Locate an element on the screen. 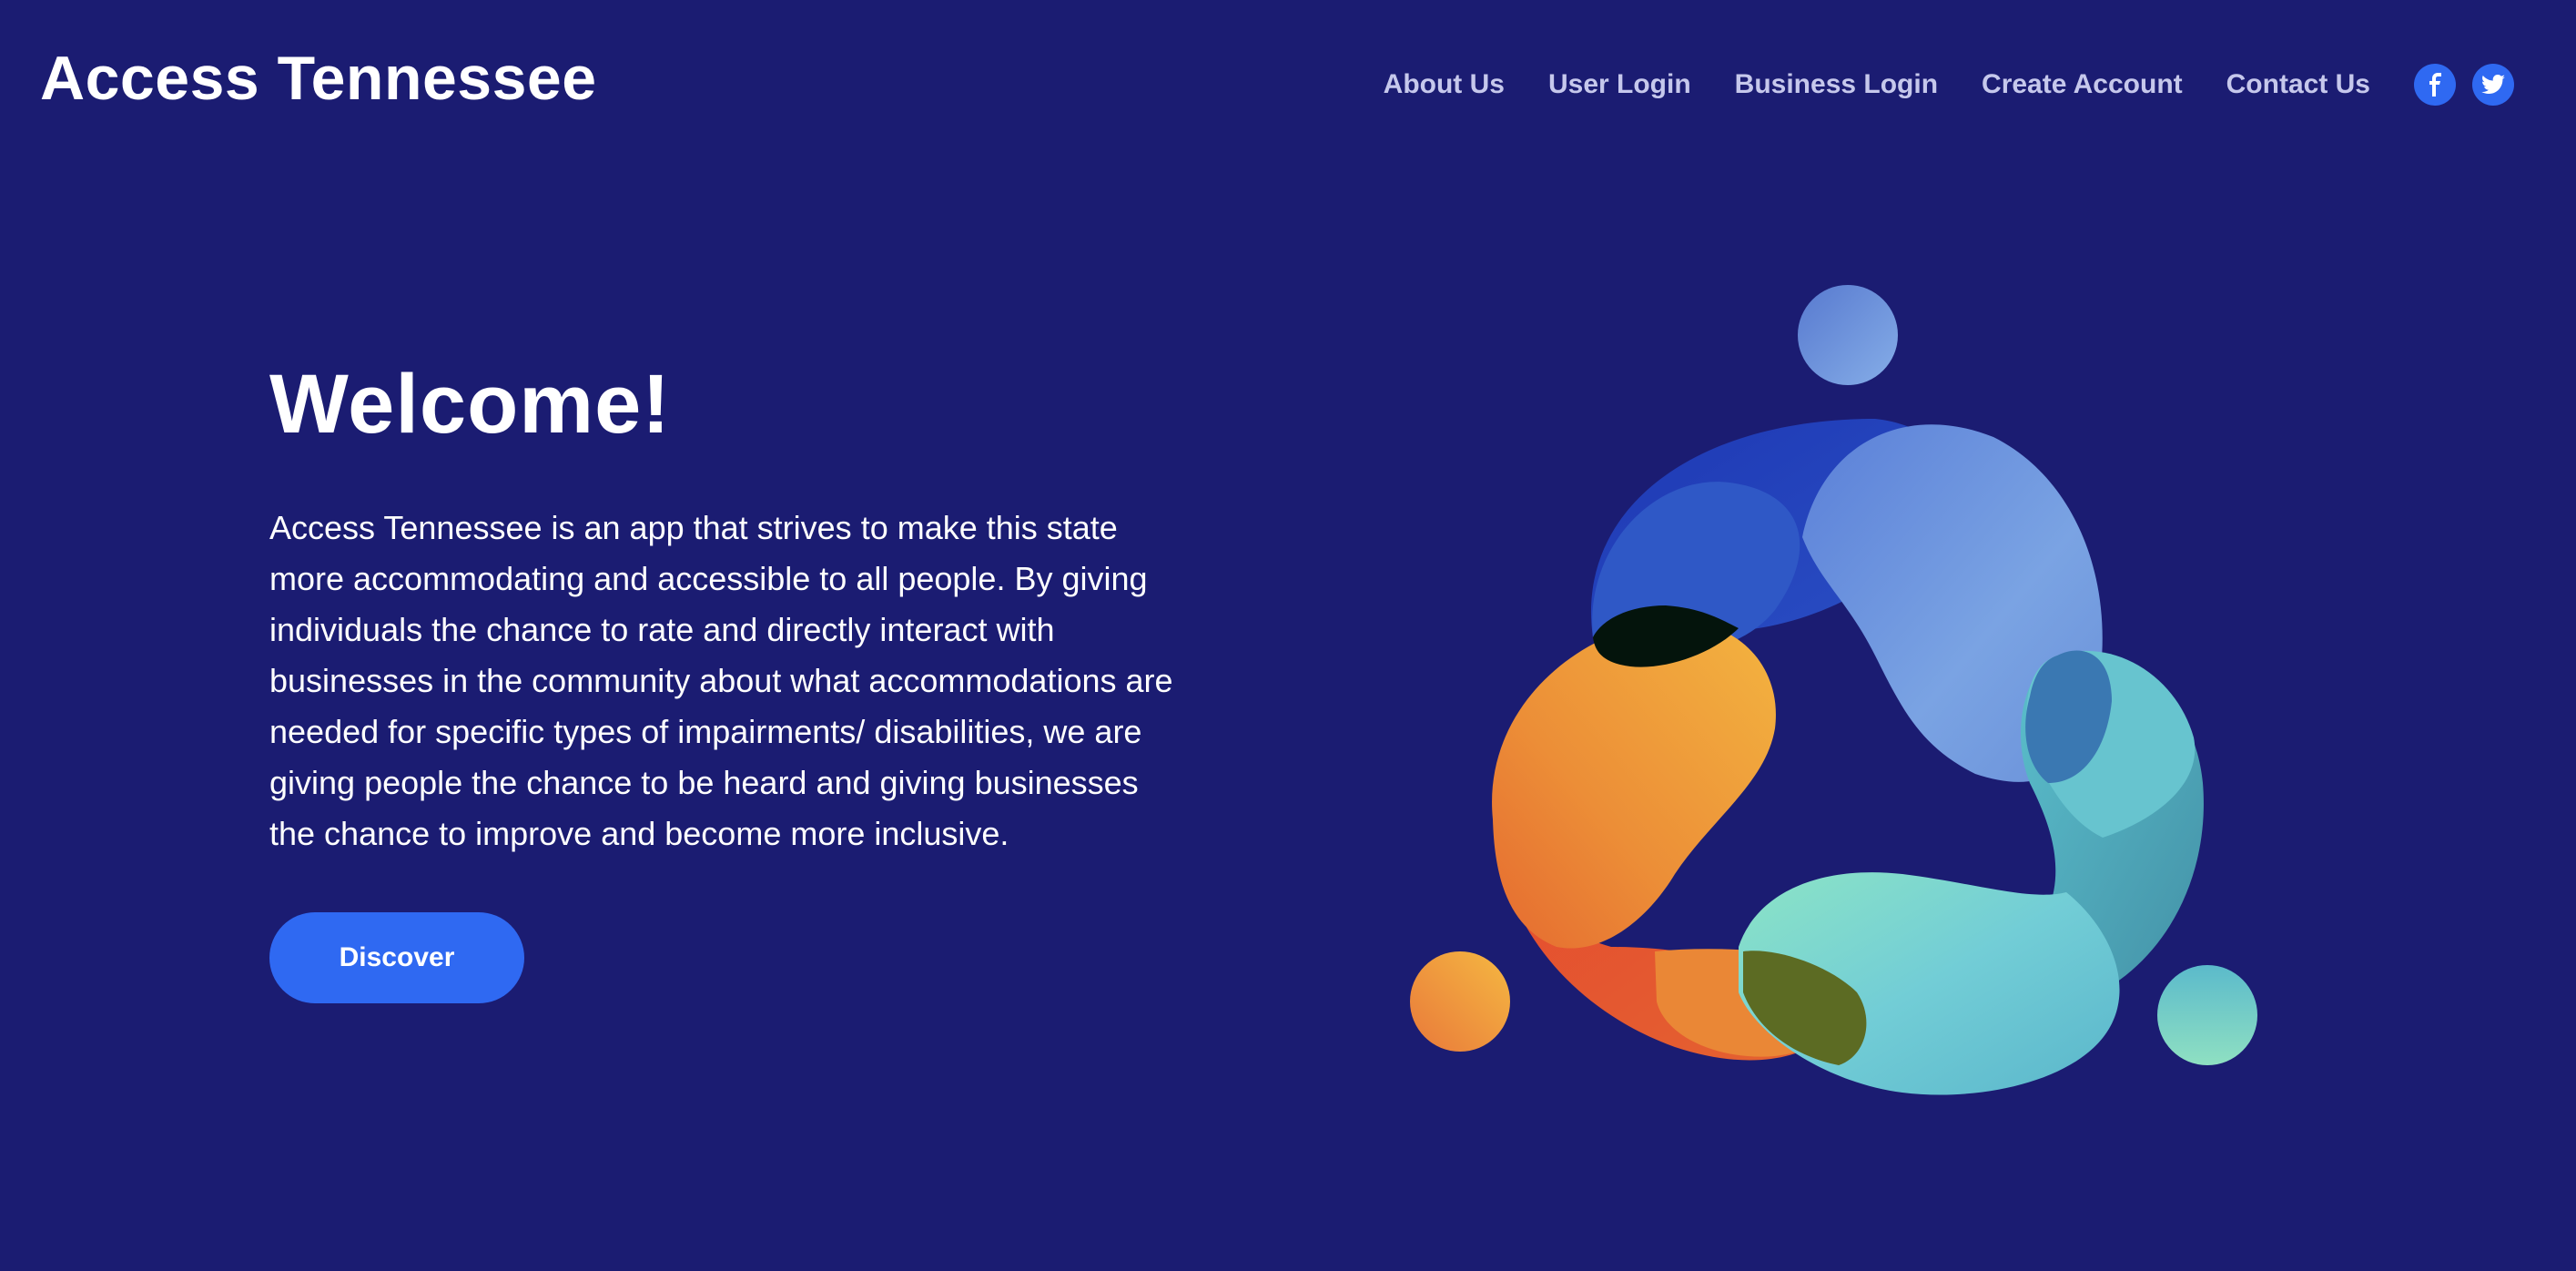  nav-create-account: Create Account is located at coordinates (2082, 84).